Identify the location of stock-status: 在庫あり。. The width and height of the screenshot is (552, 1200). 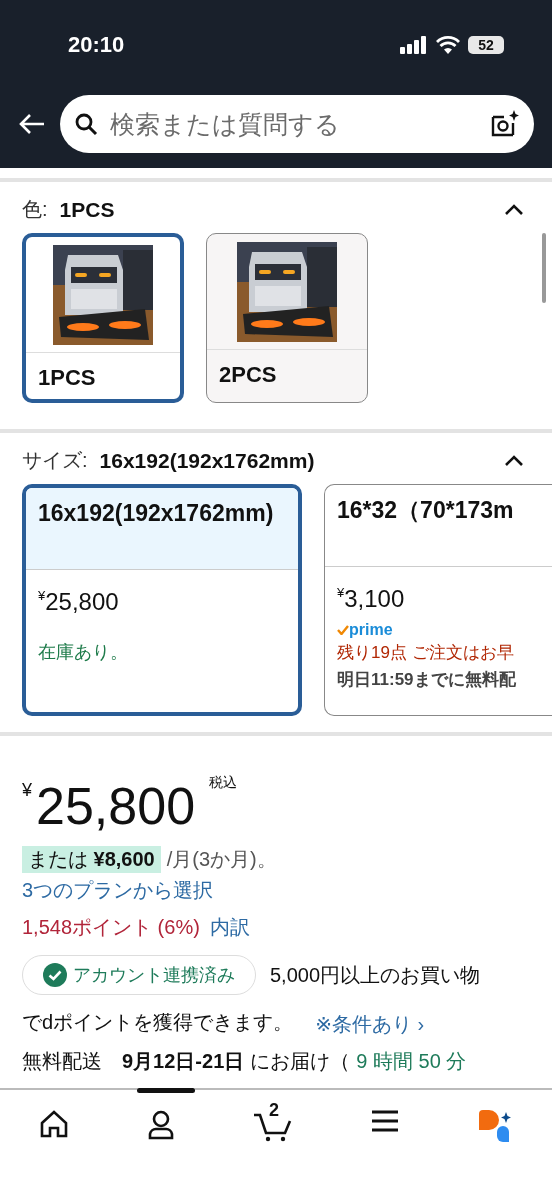
(83, 652).